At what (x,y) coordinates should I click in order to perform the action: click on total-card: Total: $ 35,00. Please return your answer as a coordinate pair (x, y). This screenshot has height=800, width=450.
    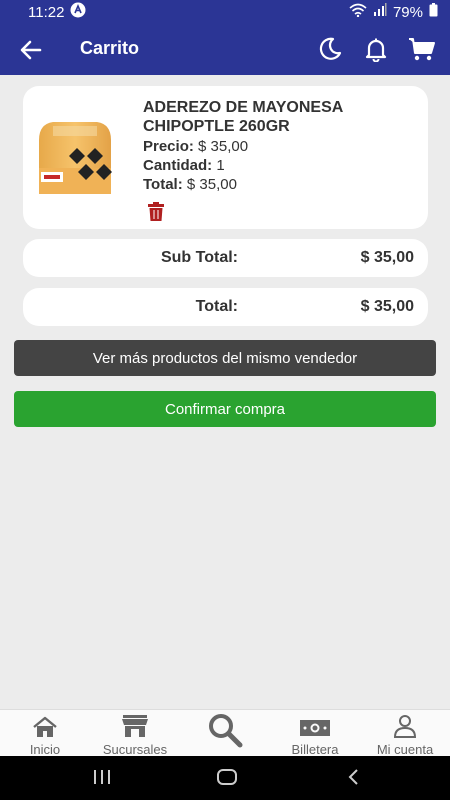
    Looking at the image, I should click on (225, 307).